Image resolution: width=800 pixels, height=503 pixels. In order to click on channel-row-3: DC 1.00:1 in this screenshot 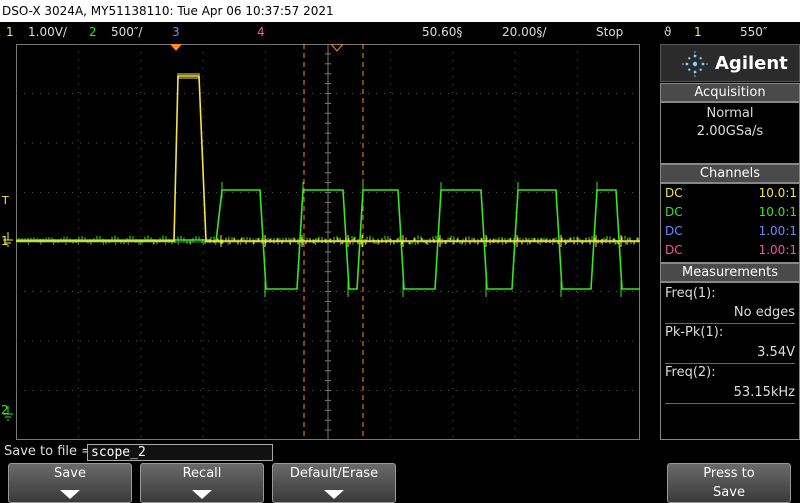, I will do `click(731, 231)`.